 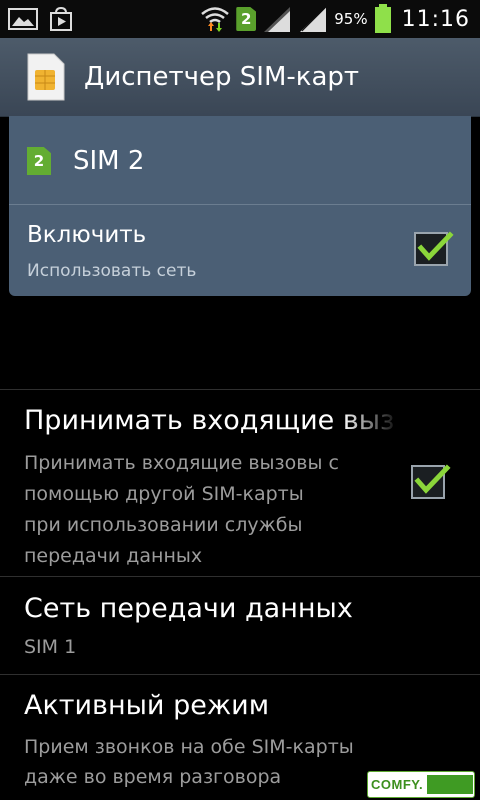 What do you see at coordinates (108, 161) in the screenshot?
I see `sim2-name: SIM 2` at bounding box center [108, 161].